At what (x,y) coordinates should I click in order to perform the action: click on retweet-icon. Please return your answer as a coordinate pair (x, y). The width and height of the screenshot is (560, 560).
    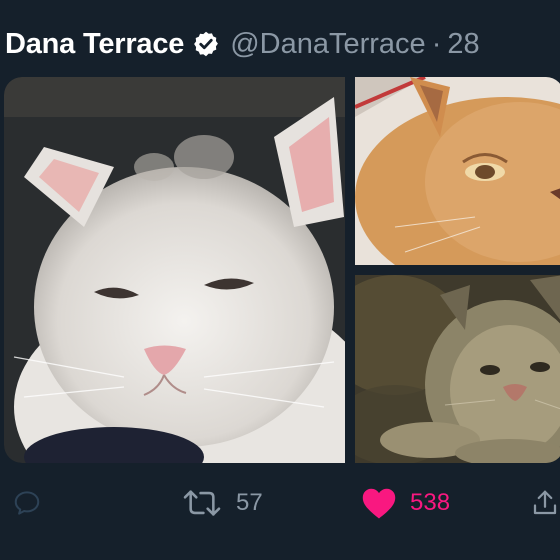
    Looking at the image, I should click on (202, 503).